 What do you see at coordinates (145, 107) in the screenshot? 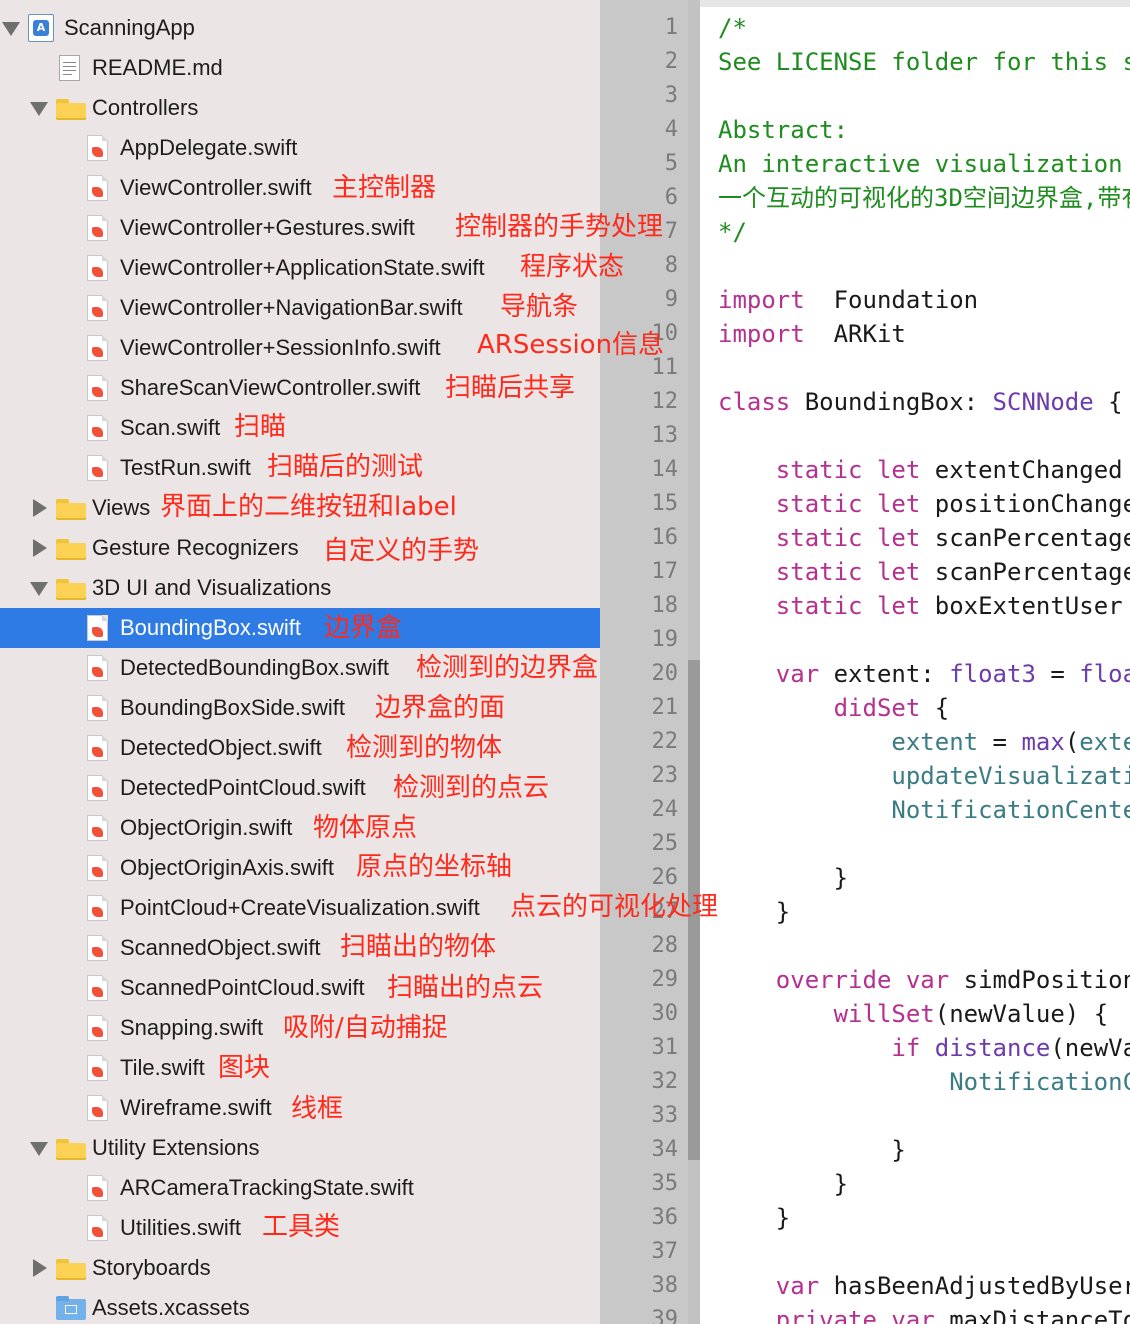
I see `navigator-item-label: Controllers` at bounding box center [145, 107].